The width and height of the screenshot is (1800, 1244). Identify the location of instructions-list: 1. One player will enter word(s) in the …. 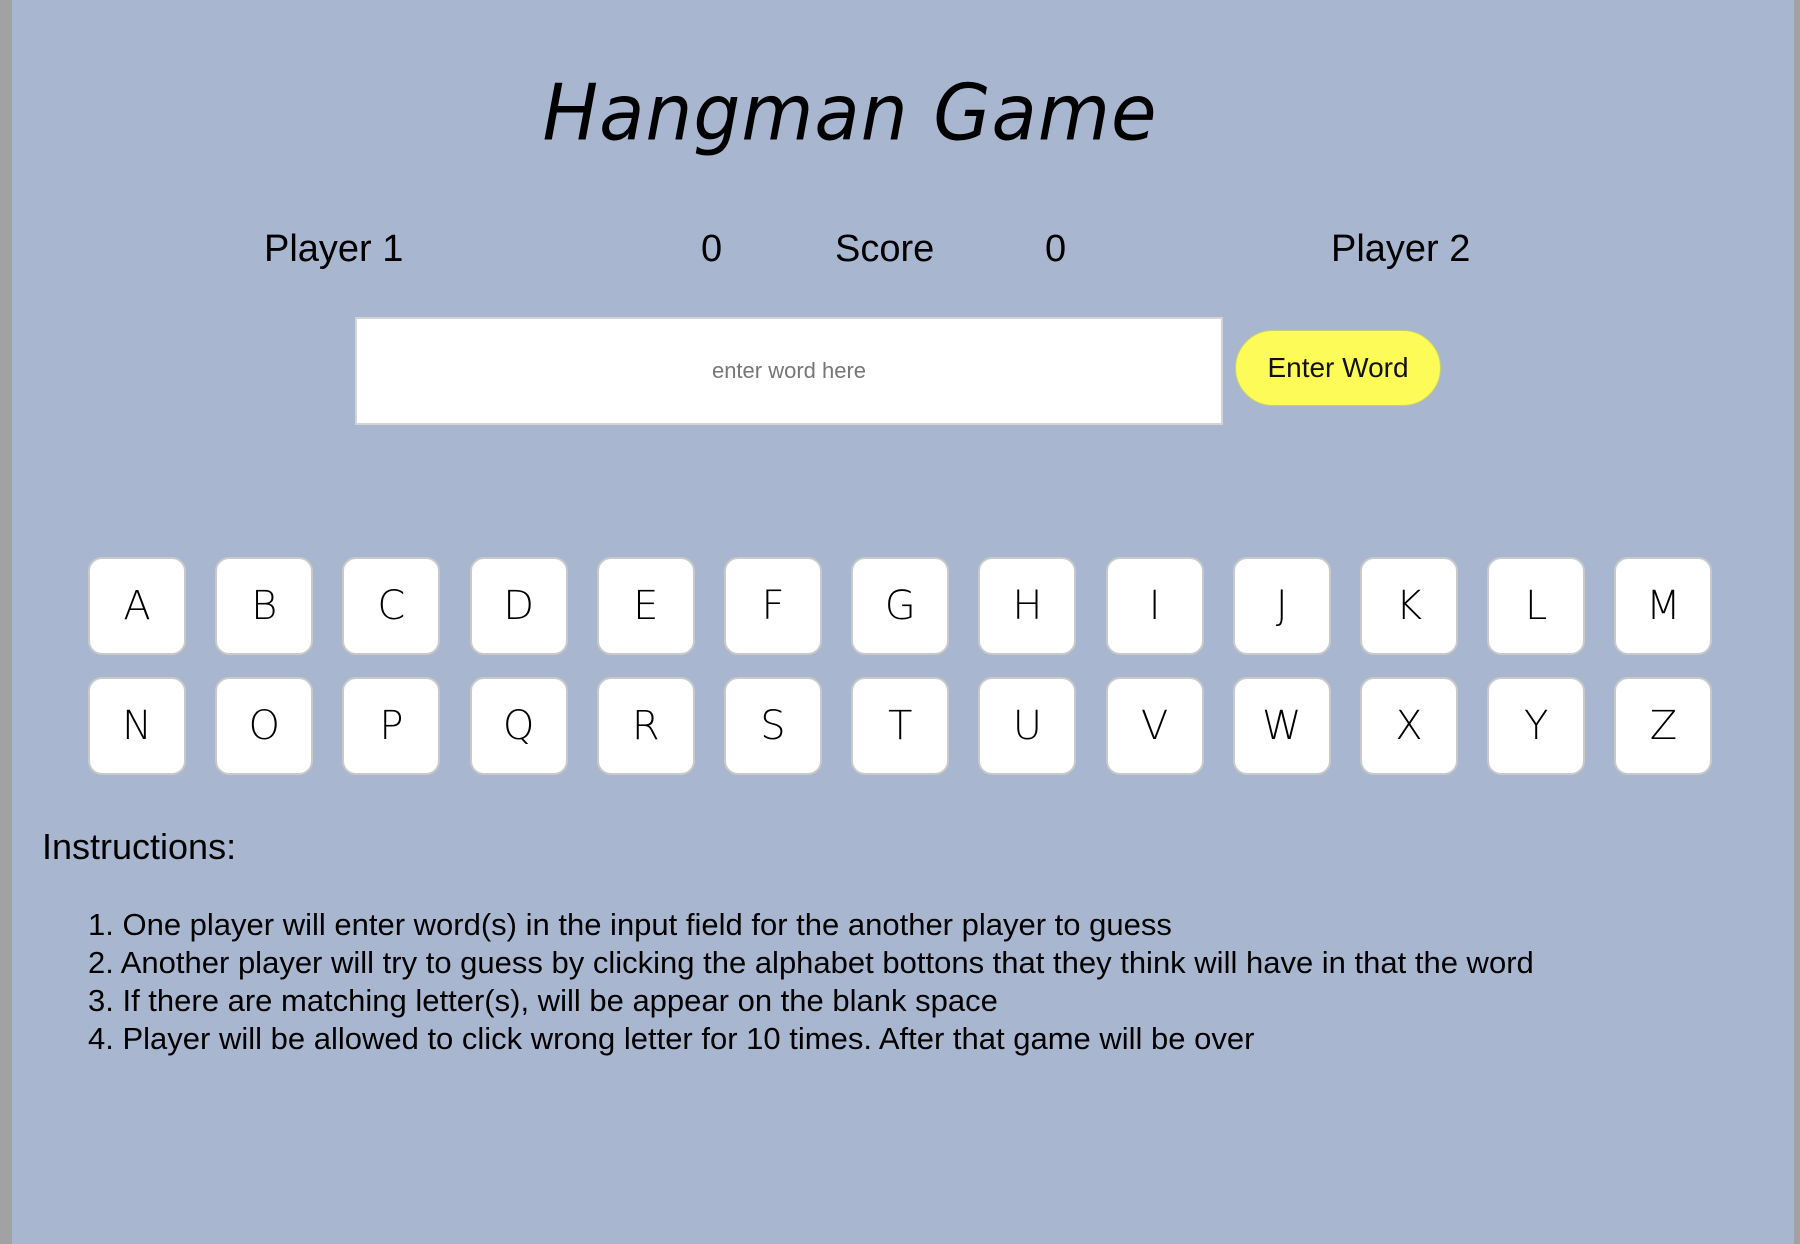
(811, 982).